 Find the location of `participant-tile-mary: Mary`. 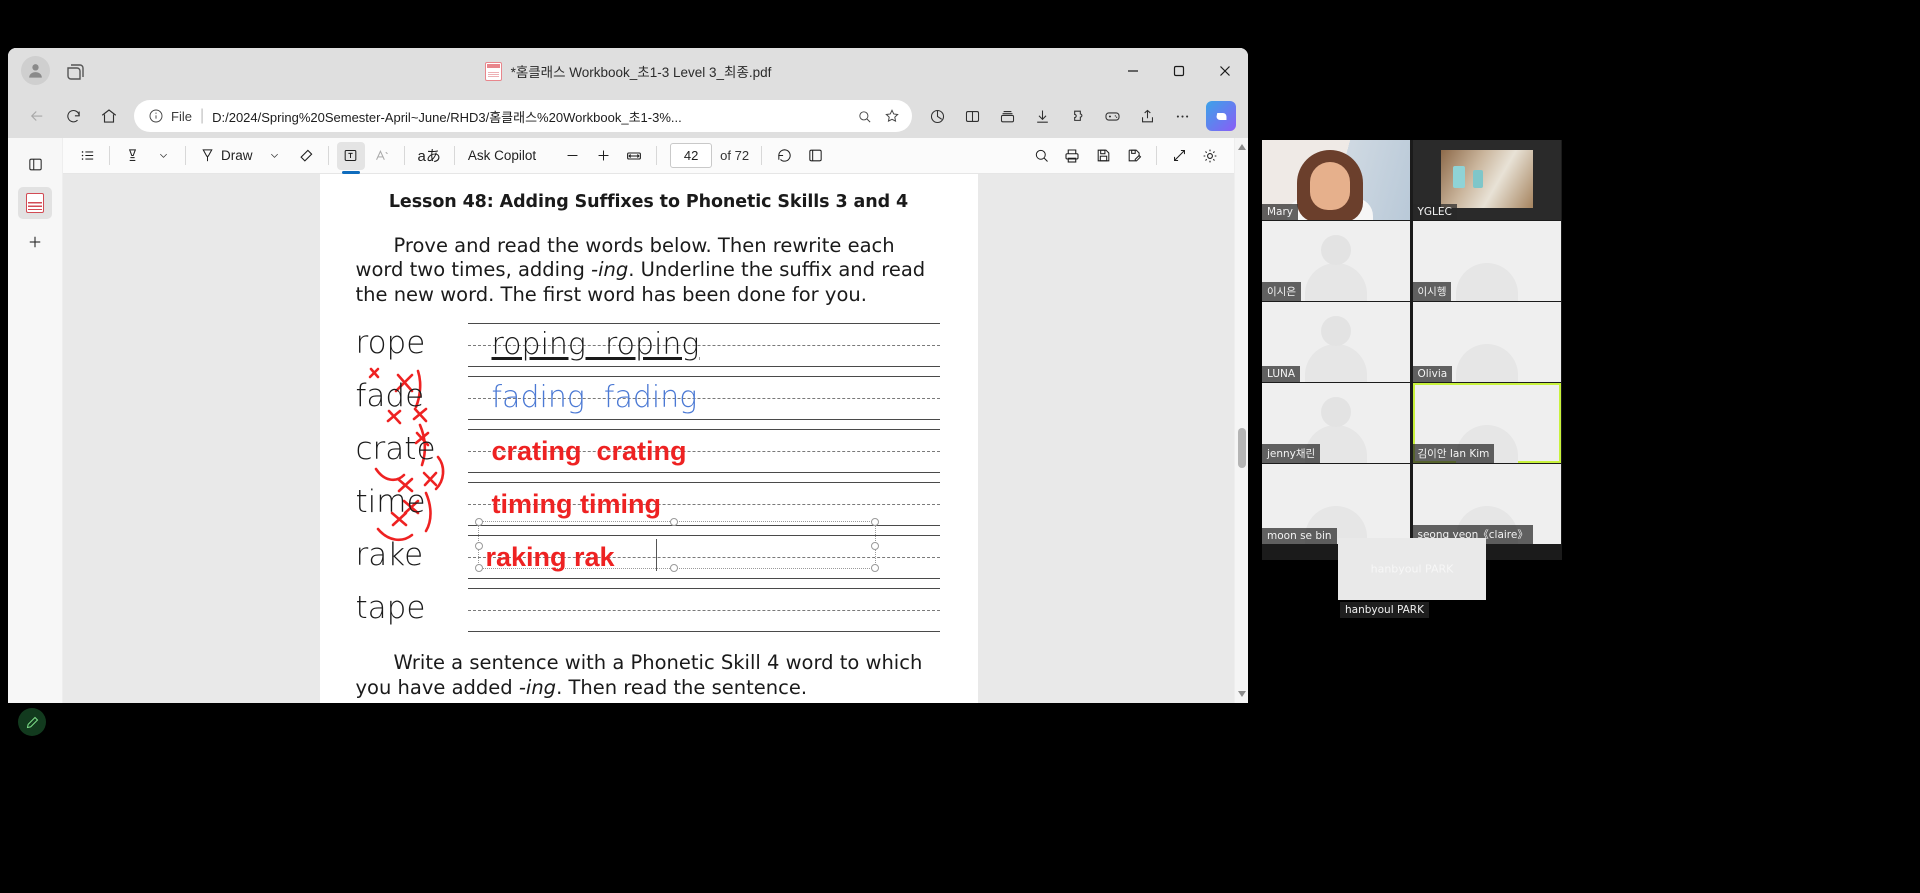

participant-tile-mary: Mary is located at coordinates (1336, 180).